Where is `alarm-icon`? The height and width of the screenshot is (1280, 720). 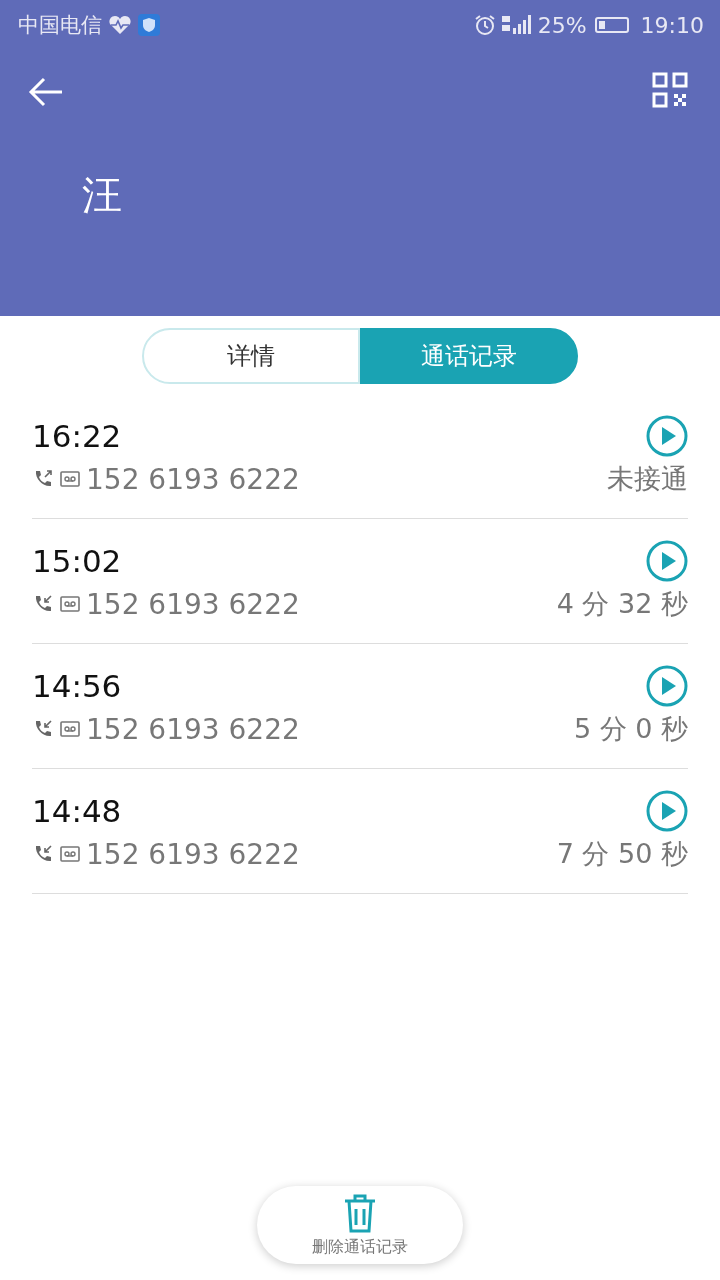 alarm-icon is located at coordinates (484, 25).